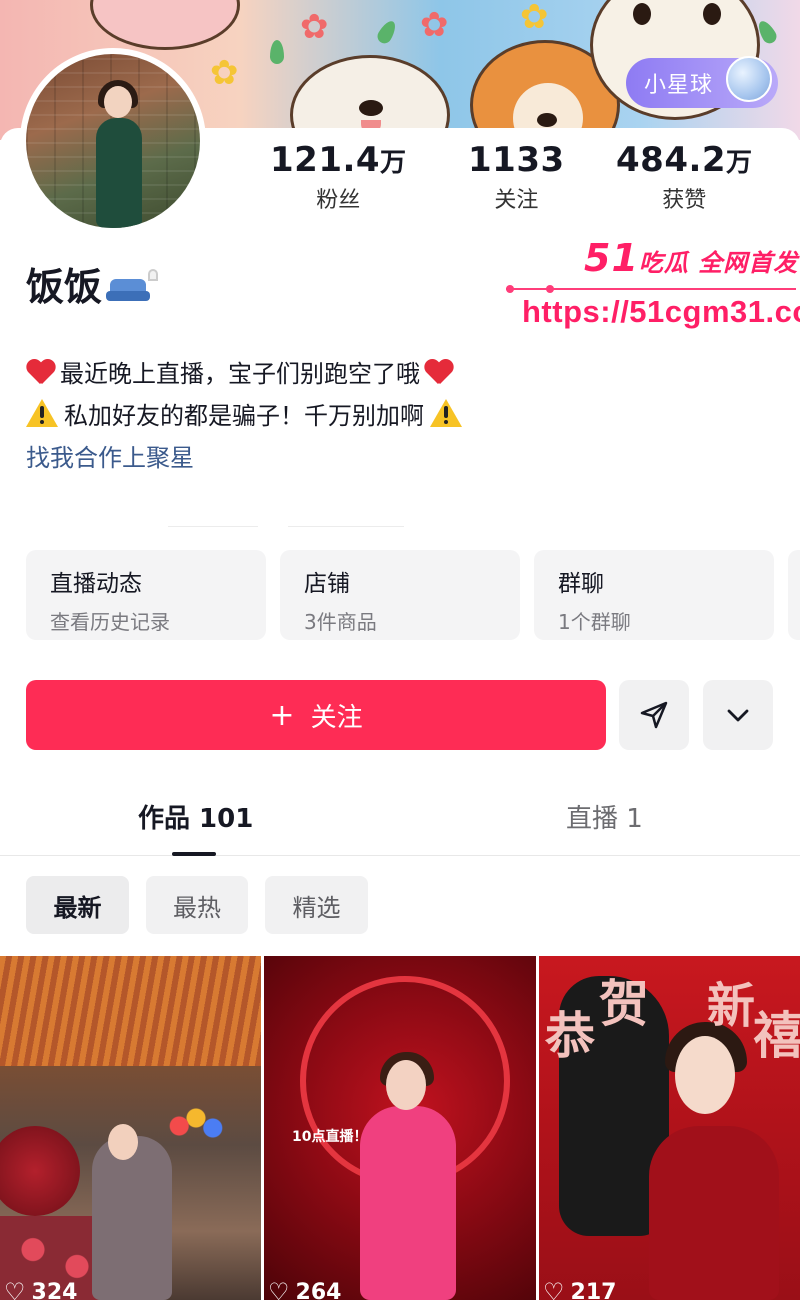 The height and width of the screenshot is (1300, 800). I want to click on tile-subtitle: 3件商品, so click(340, 622).